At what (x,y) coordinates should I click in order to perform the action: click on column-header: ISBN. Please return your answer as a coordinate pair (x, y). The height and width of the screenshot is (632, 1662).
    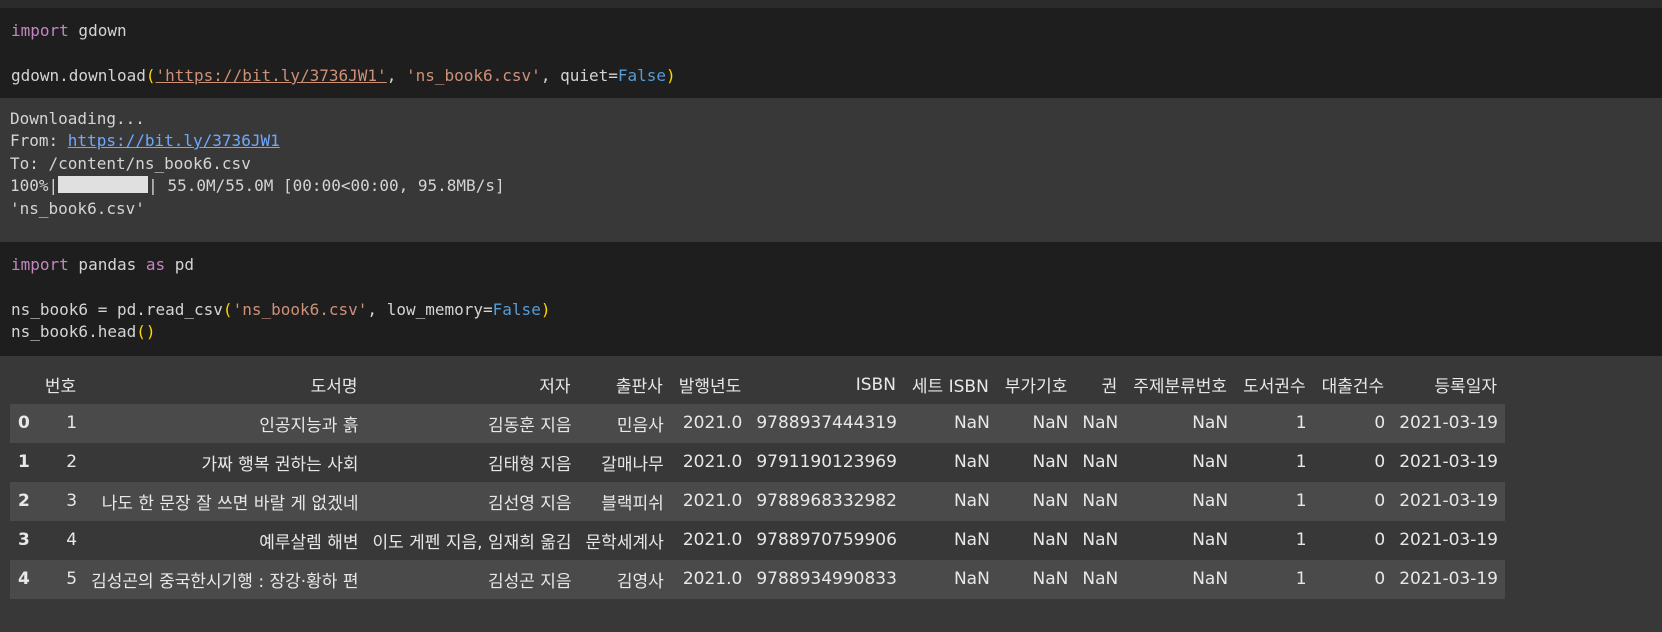
    Looking at the image, I should click on (875, 384).